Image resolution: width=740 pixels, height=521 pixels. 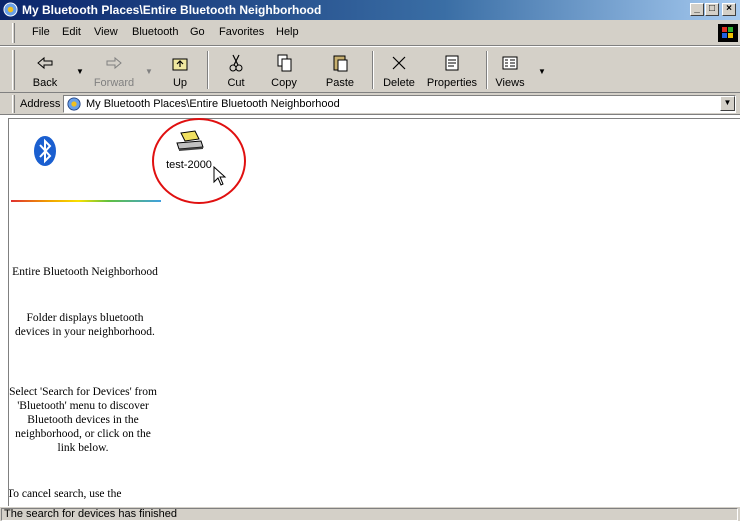 What do you see at coordinates (399, 63) in the screenshot?
I see `delete-x-icon` at bounding box center [399, 63].